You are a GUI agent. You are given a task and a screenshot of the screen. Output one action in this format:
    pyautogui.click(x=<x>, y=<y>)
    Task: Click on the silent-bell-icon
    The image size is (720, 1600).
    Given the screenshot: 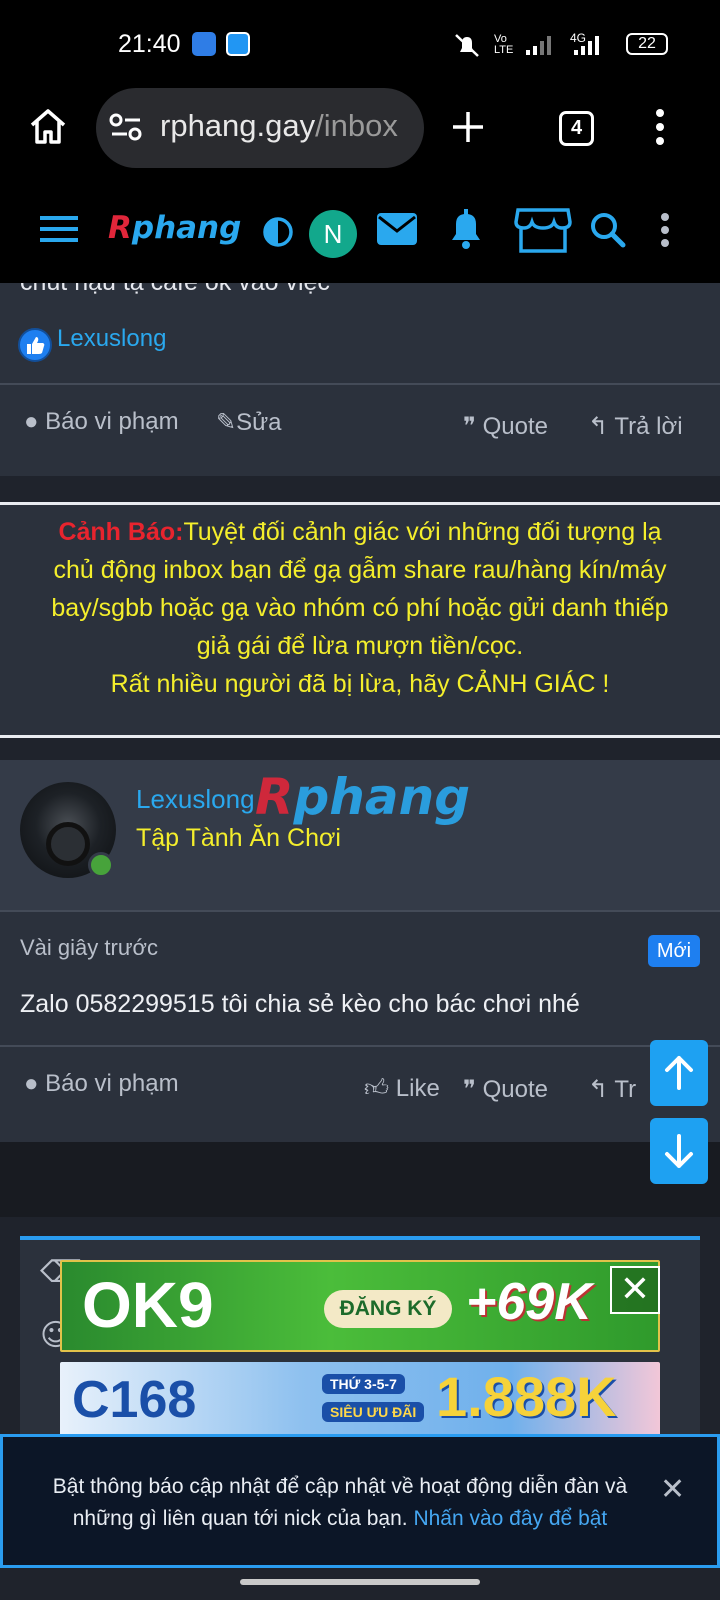 What is the action you would take?
    pyautogui.click(x=467, y=45)
    